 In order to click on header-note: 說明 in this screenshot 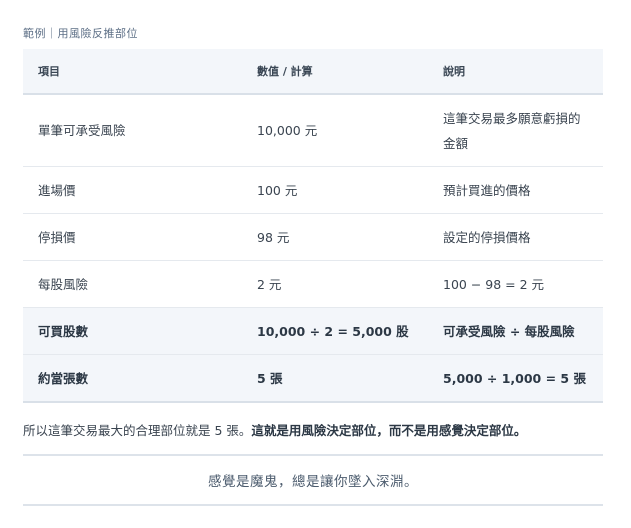, I will do `click(515, 72)`.